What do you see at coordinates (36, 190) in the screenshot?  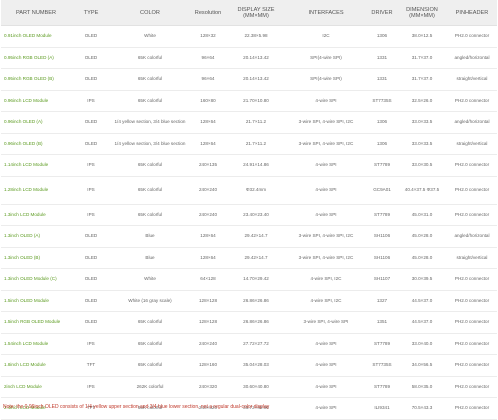 I see `part-number-link: 1.28inch LCD Module` at bounding box center [36, 190].